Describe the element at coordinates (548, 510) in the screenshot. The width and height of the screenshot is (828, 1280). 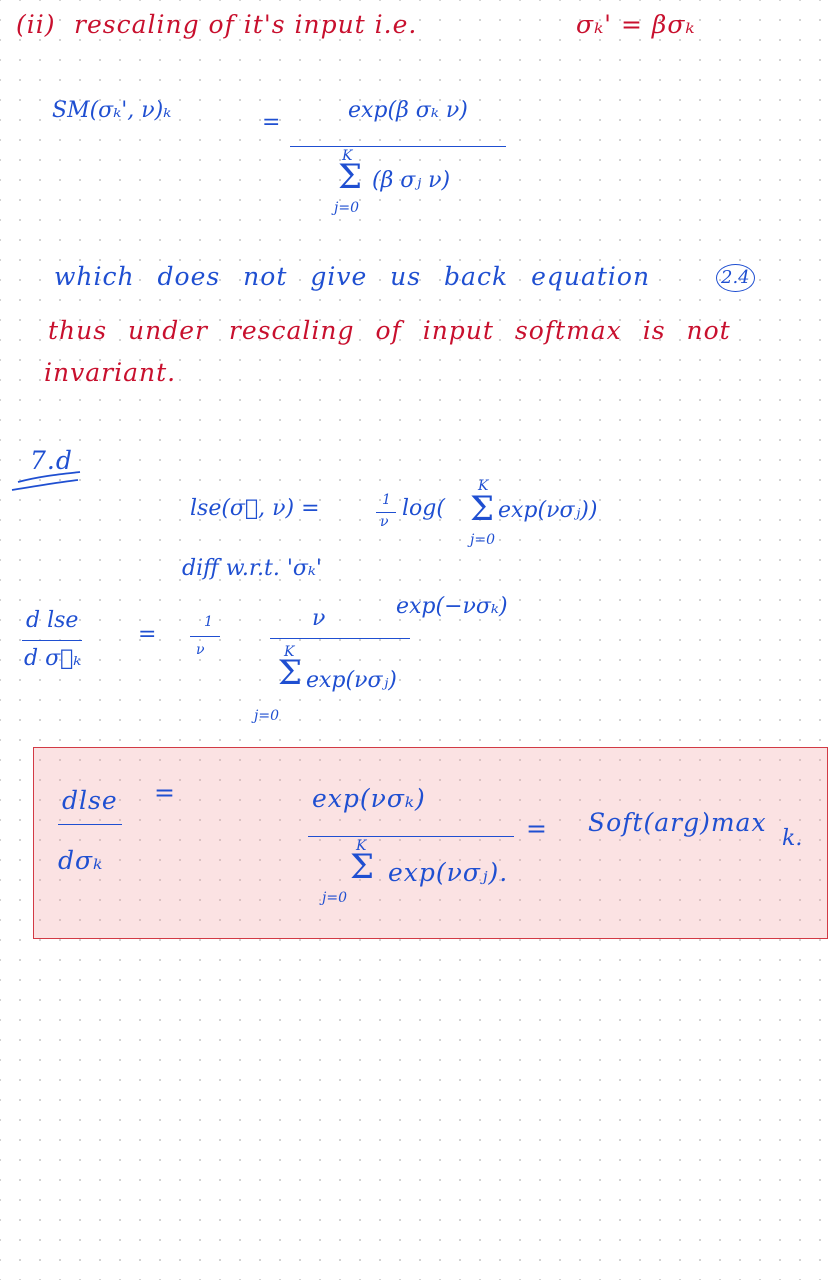
I see `lse-body: exp(νσⱼ))` at that location.